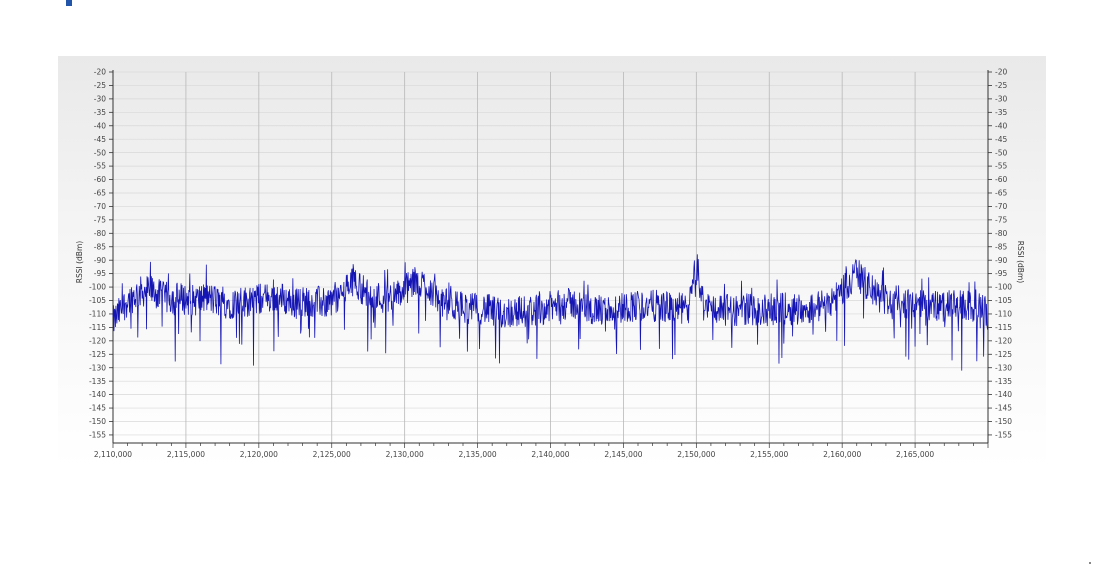  What do you see at coordinates (1001, 85) in the screenshot?
I see `y-tick-label-right: -25` at bounding box center [1001, 85].